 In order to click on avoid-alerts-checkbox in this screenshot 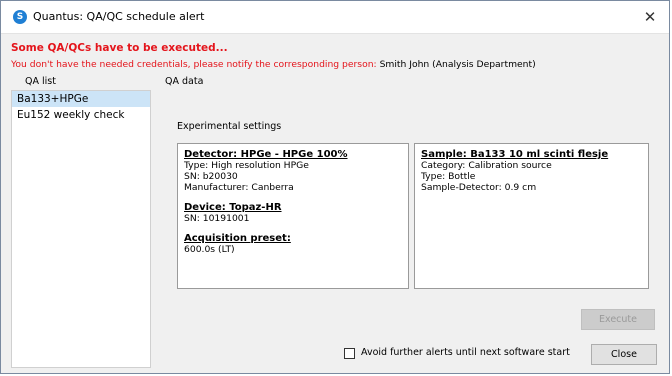, I will do `click(349, 353)`.